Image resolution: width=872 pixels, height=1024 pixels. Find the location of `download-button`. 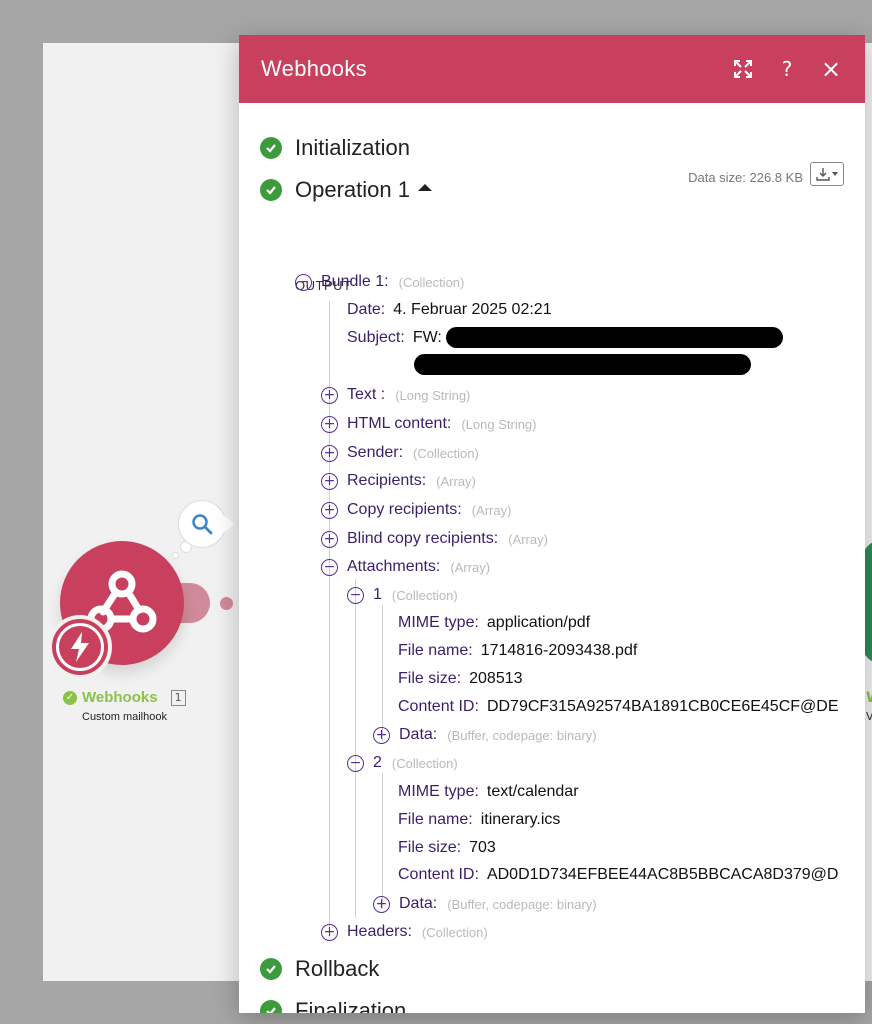

download-button is located at coordinates (827, 174).